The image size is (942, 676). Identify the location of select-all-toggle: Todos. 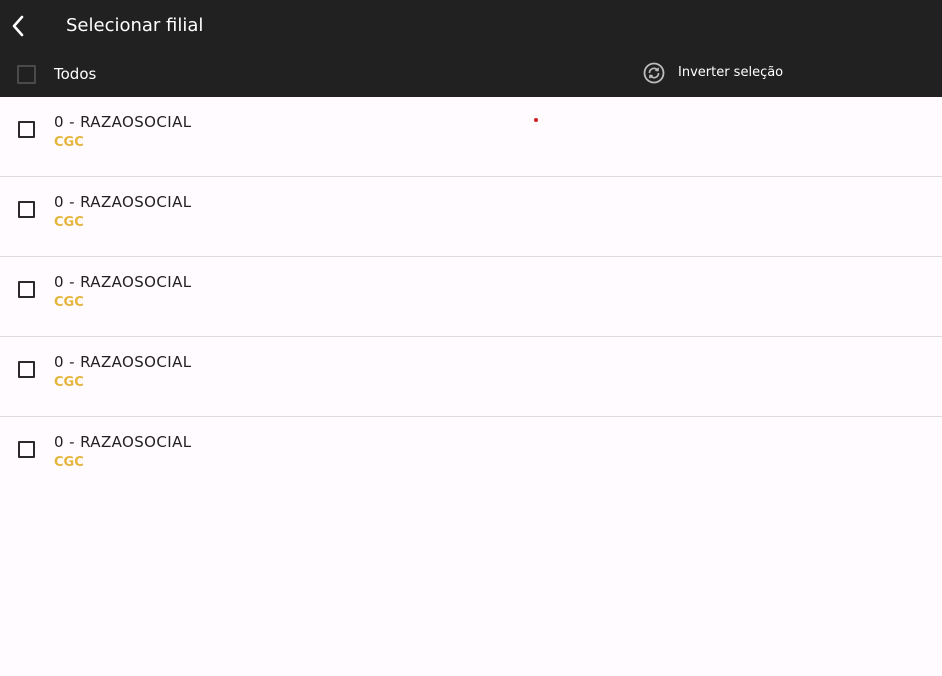
(150, 74).